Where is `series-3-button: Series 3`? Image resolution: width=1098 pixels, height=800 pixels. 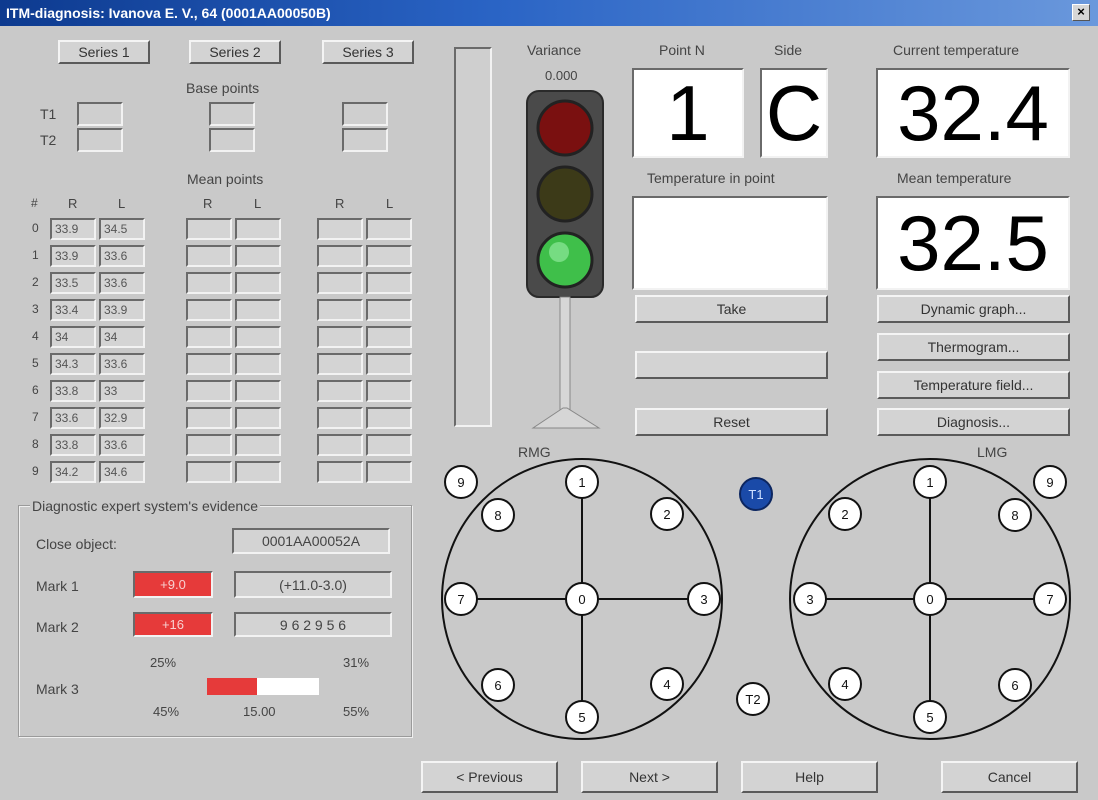 series-3-button: Series 3 is located at coordinates (368, 52).